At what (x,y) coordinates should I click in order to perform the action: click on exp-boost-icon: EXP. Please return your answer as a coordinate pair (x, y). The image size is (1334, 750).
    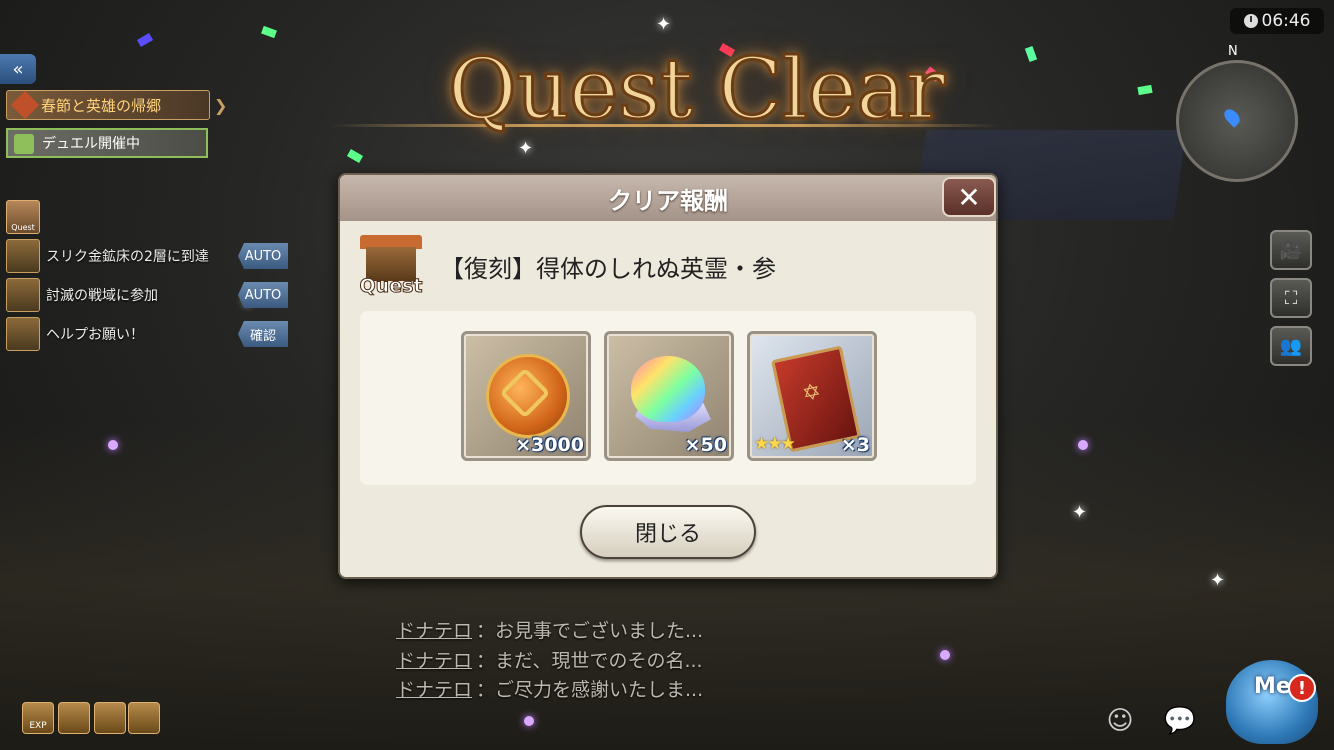
    Looking at the image, I should click on (38, 718).